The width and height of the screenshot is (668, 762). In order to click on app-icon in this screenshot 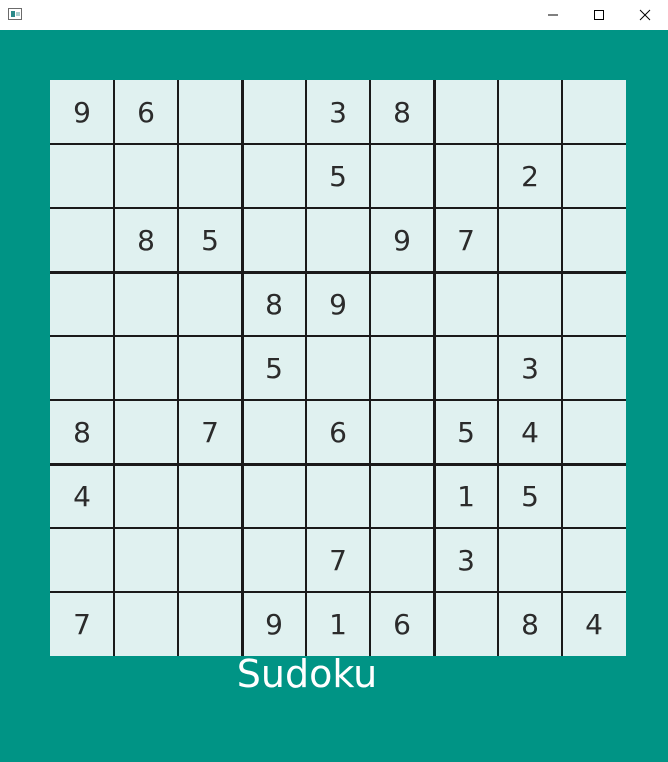, I will do `click(15, 14)`.